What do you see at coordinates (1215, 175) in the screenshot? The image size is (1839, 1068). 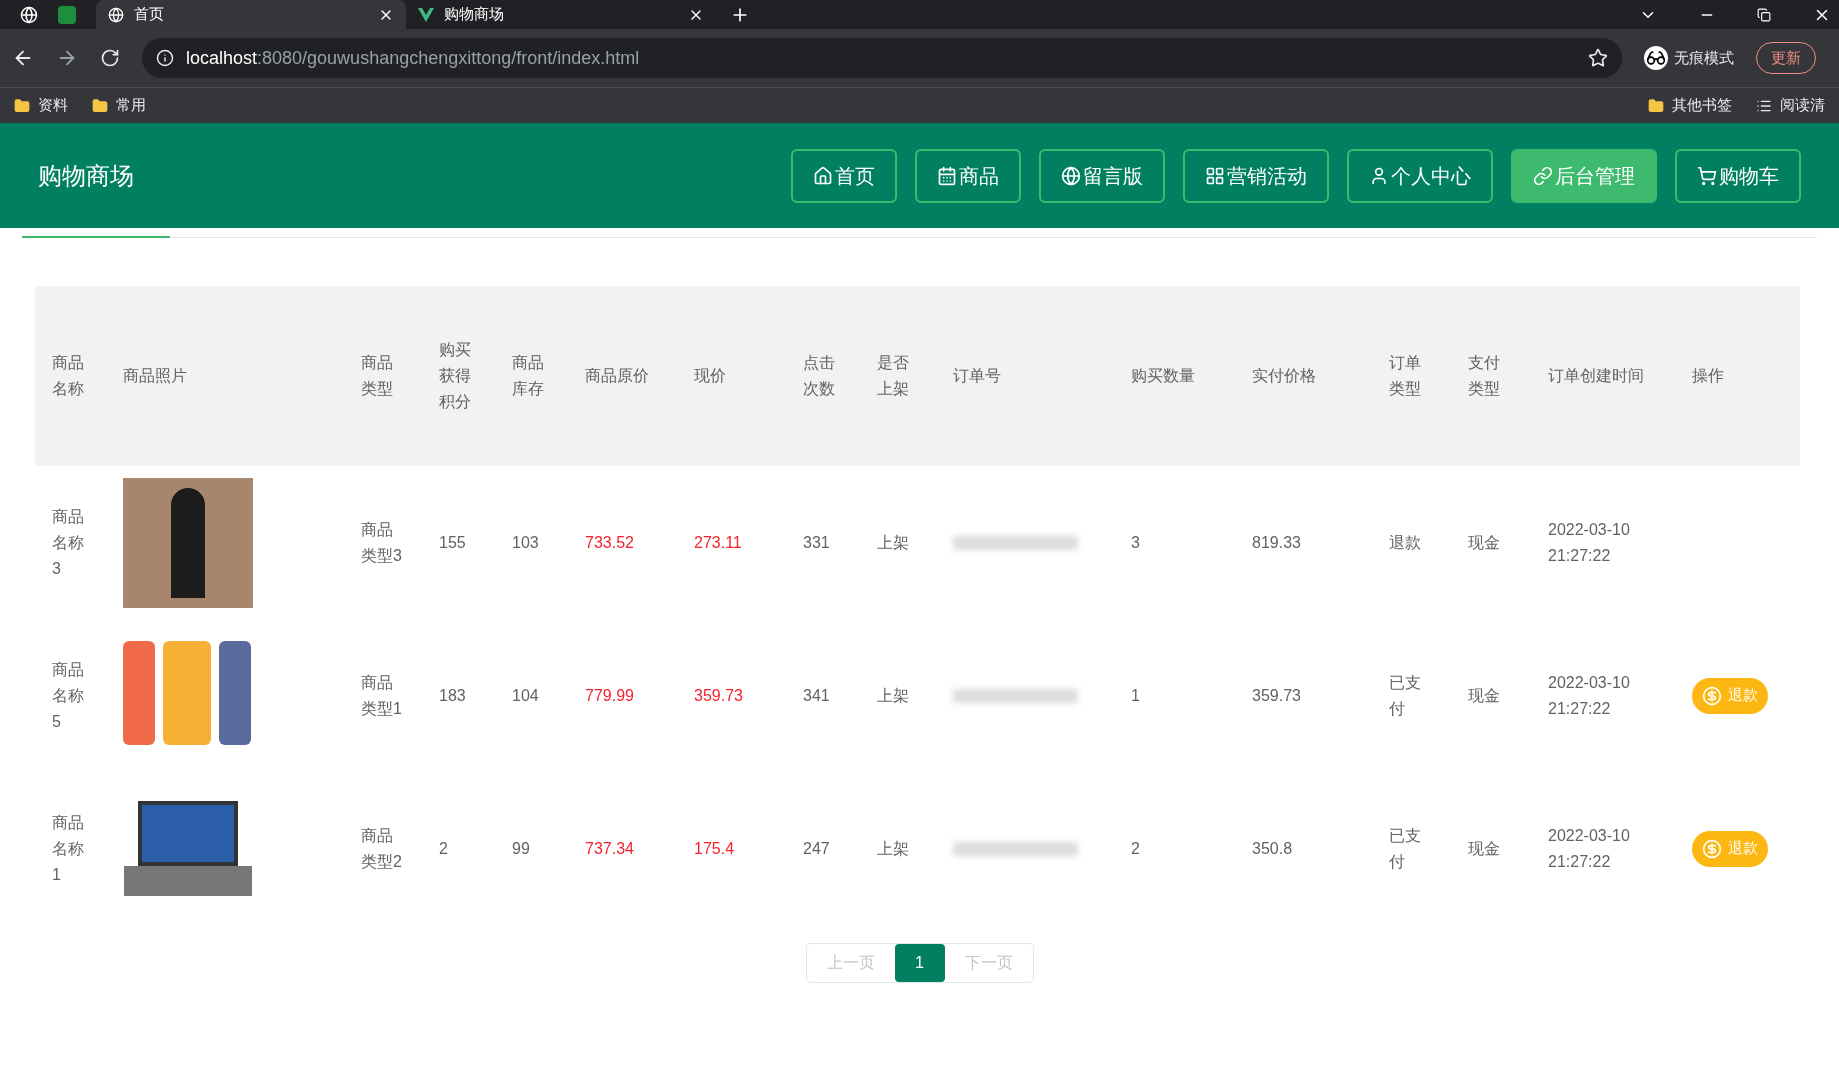 I see `grid-icon` at bounding box center [1215, 175].